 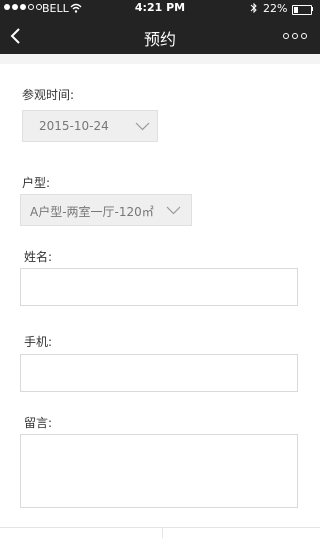 What do you see at coordinates (296, 10) in the screenshot?
I see `battery-level` at bounding box center [296, 10].